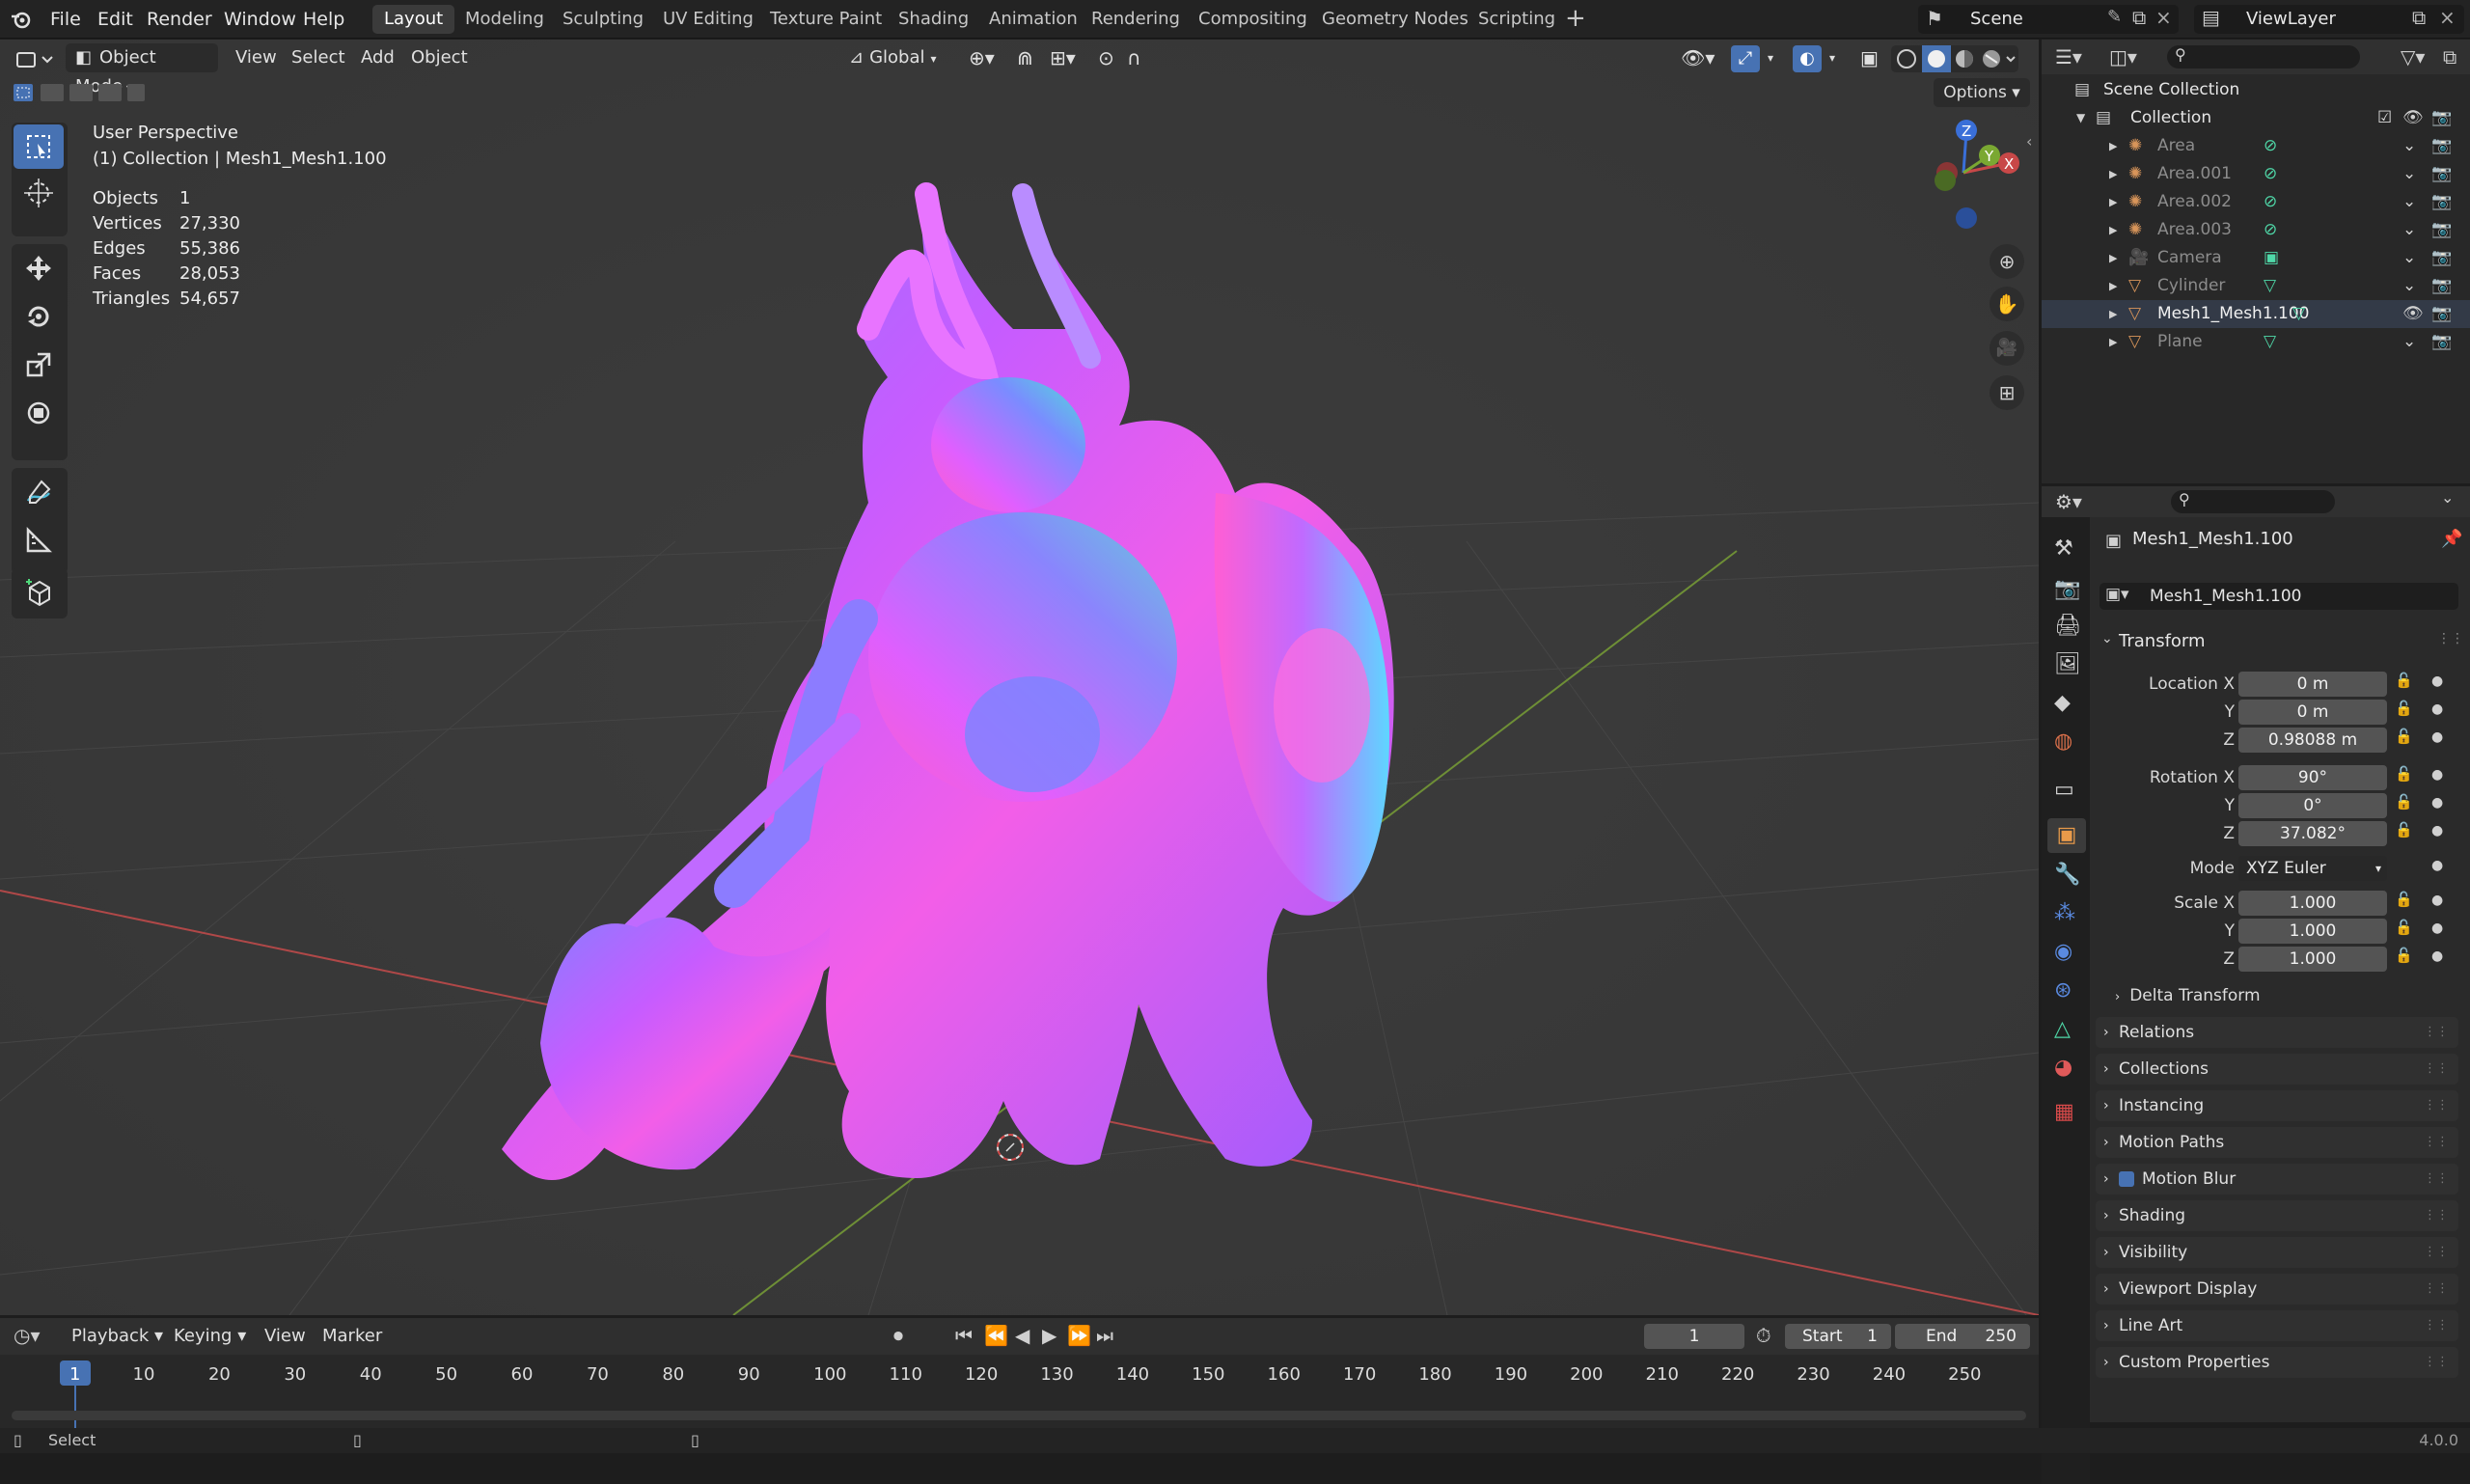 The width and height of the screenshot is (2470, 1484). I want to click on render-tab-icon: 📷, so click(2067, 589).